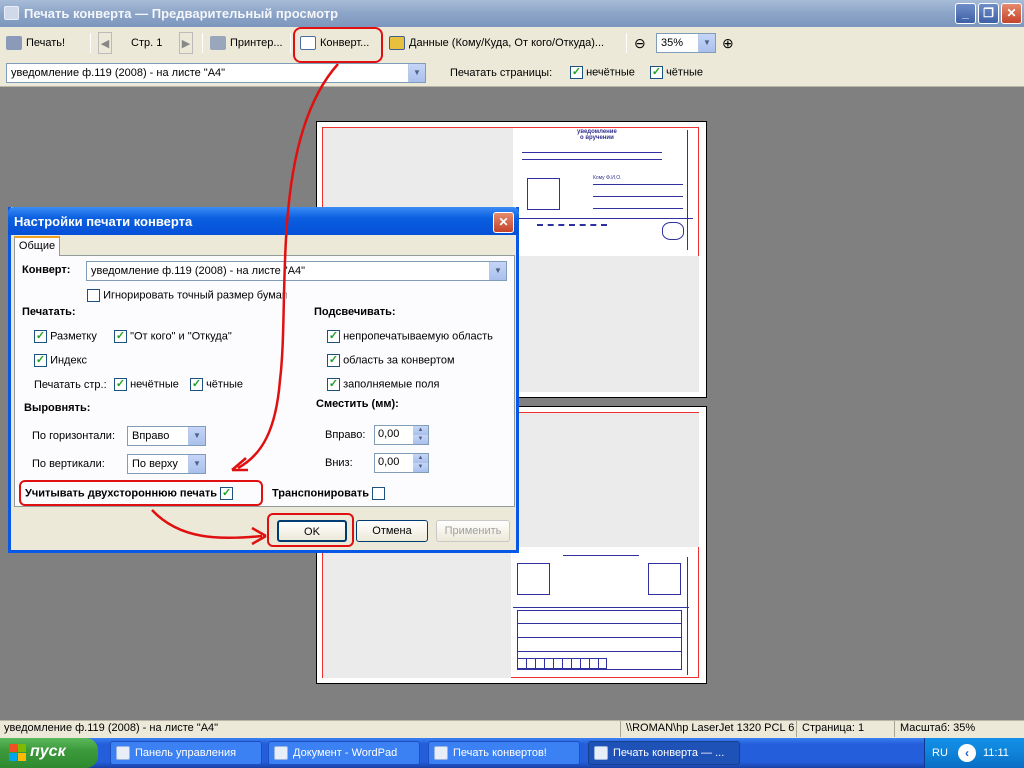 The image size is (1024, 768). I want to click on task-control-panel: Панель управления, so click(186, 753).